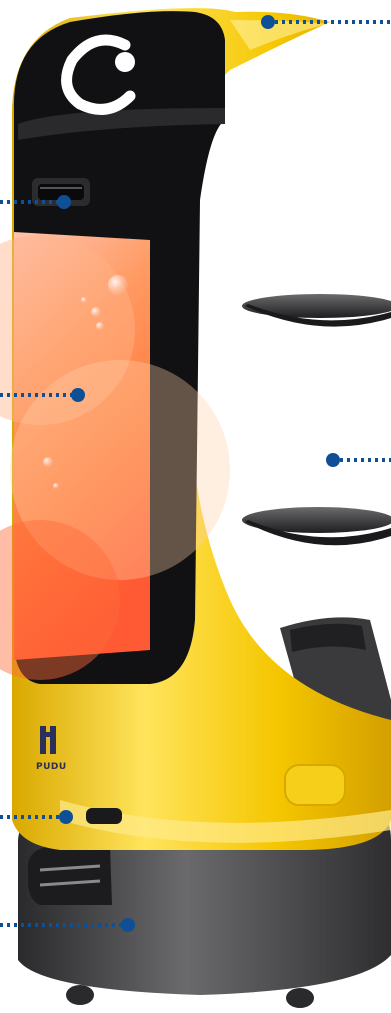 This screenshot has height=1013, width=391. Describe the element at coordinates (316, 310) in the screenshot. I see `tray-upper` at that location.